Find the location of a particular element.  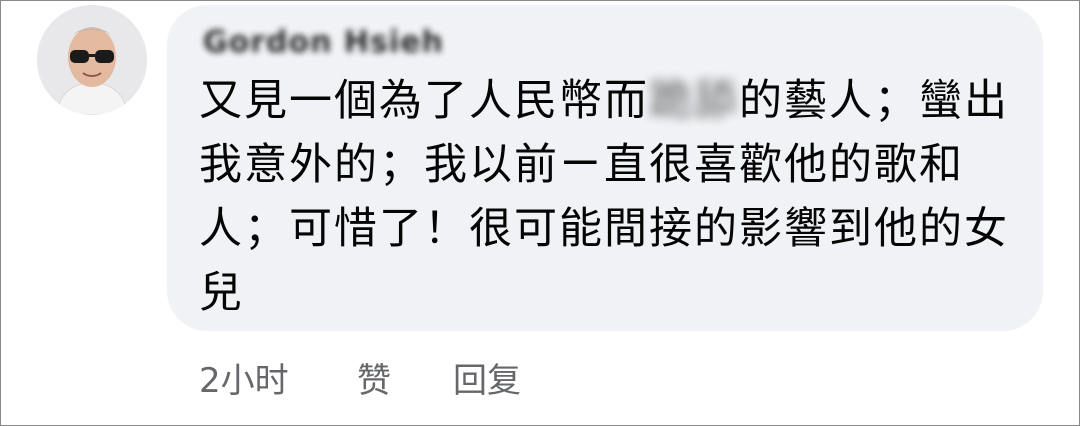

avatar is located at coordinates (92, 60).